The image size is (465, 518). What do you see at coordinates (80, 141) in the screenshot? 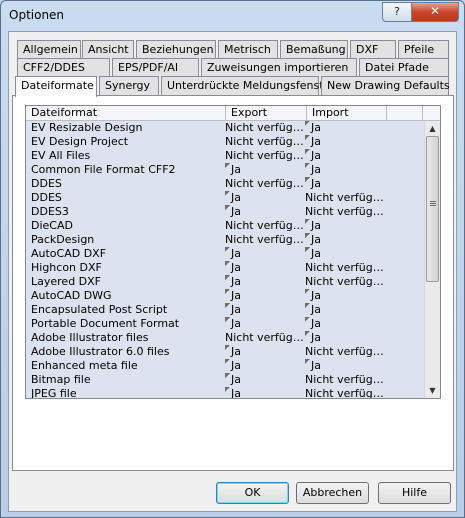
I see `format-cell: EV Design Project` at bounding box center [80, 141].